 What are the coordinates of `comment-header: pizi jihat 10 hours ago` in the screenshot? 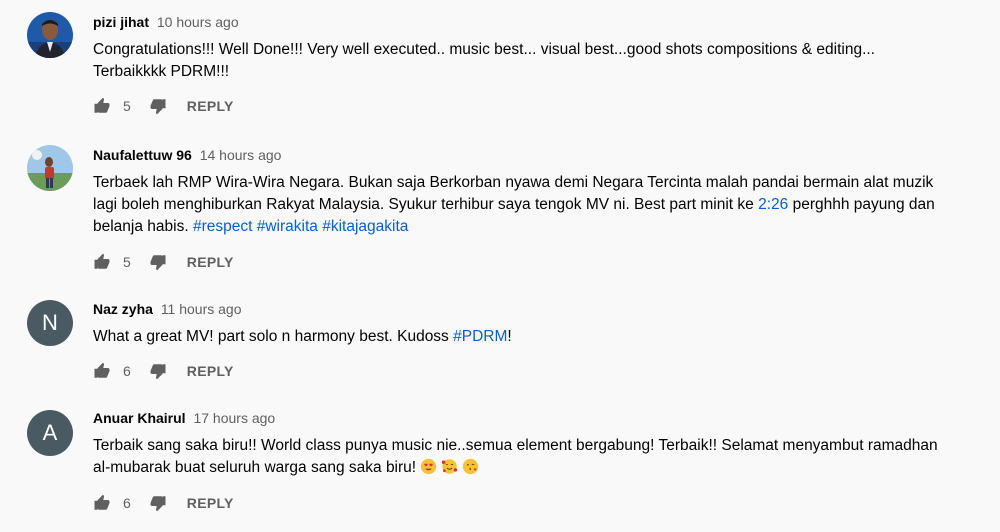 It's located at (536, 22).